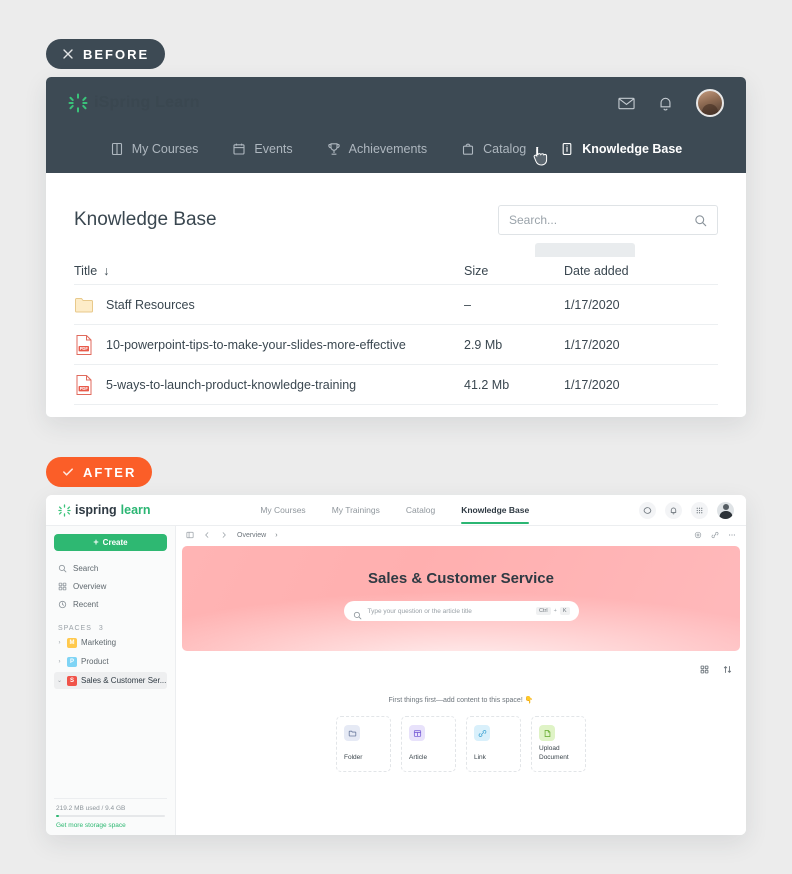 This screenshot has height=874, width=792. What do you see at coordinates (461, 744) in the screenshot?
I see `content-type-cards: Folder Article Link Upload Document` at bounding box center [461, 744].